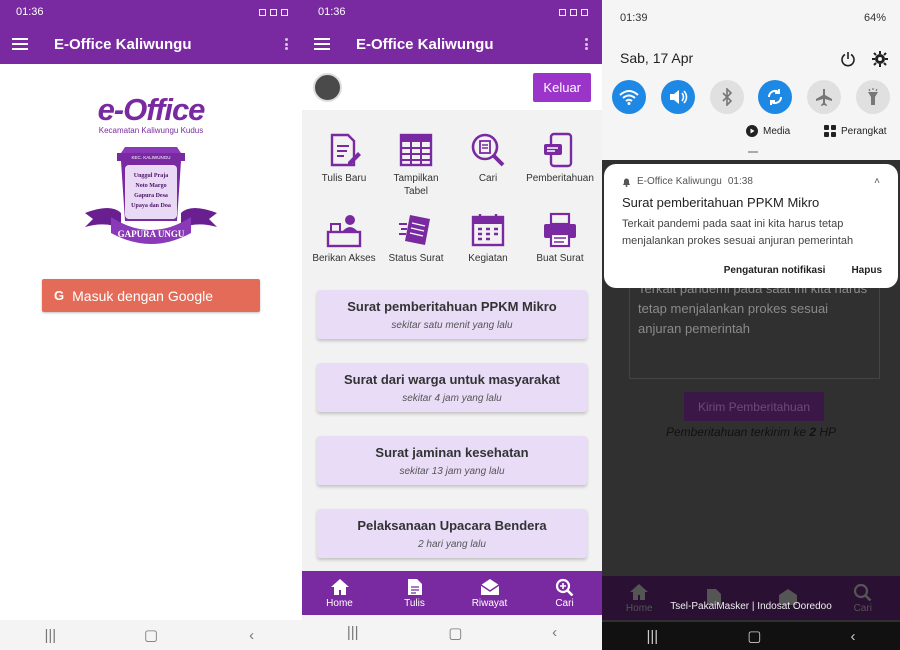 Image resolution: width=900 pixels, height=650 pixels. I want to click on logout-button: Keluar, so click(562, 87).